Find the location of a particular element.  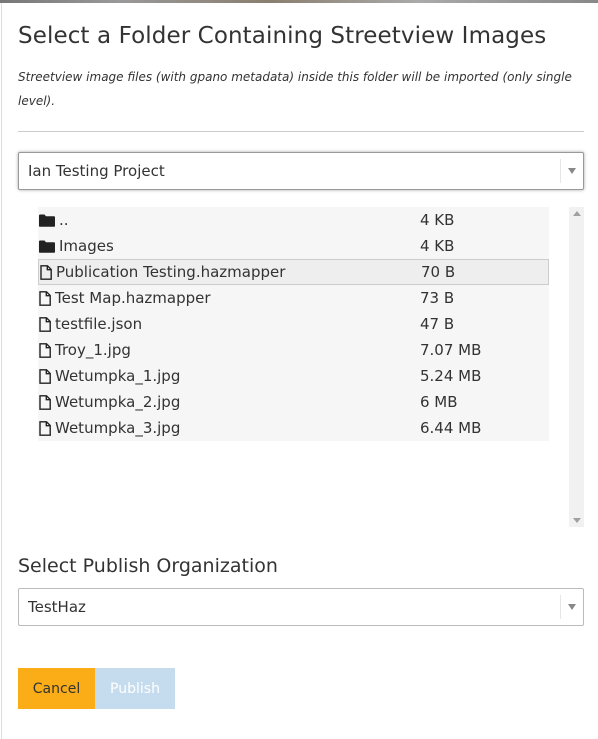

org-select-value: TestHaz is located at coordinates (57, 607).